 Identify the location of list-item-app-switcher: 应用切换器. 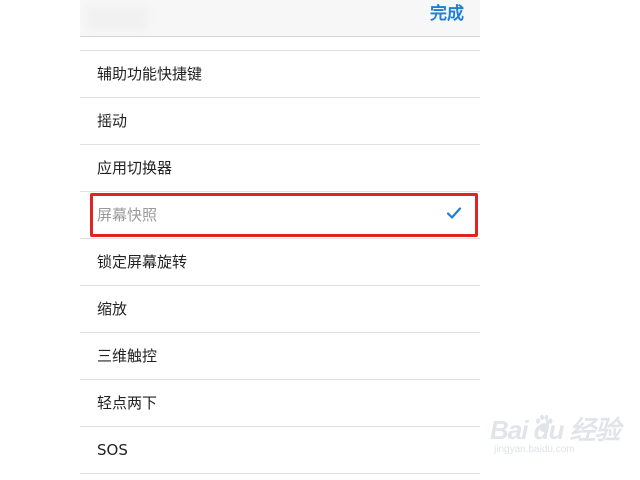
(280, 168).